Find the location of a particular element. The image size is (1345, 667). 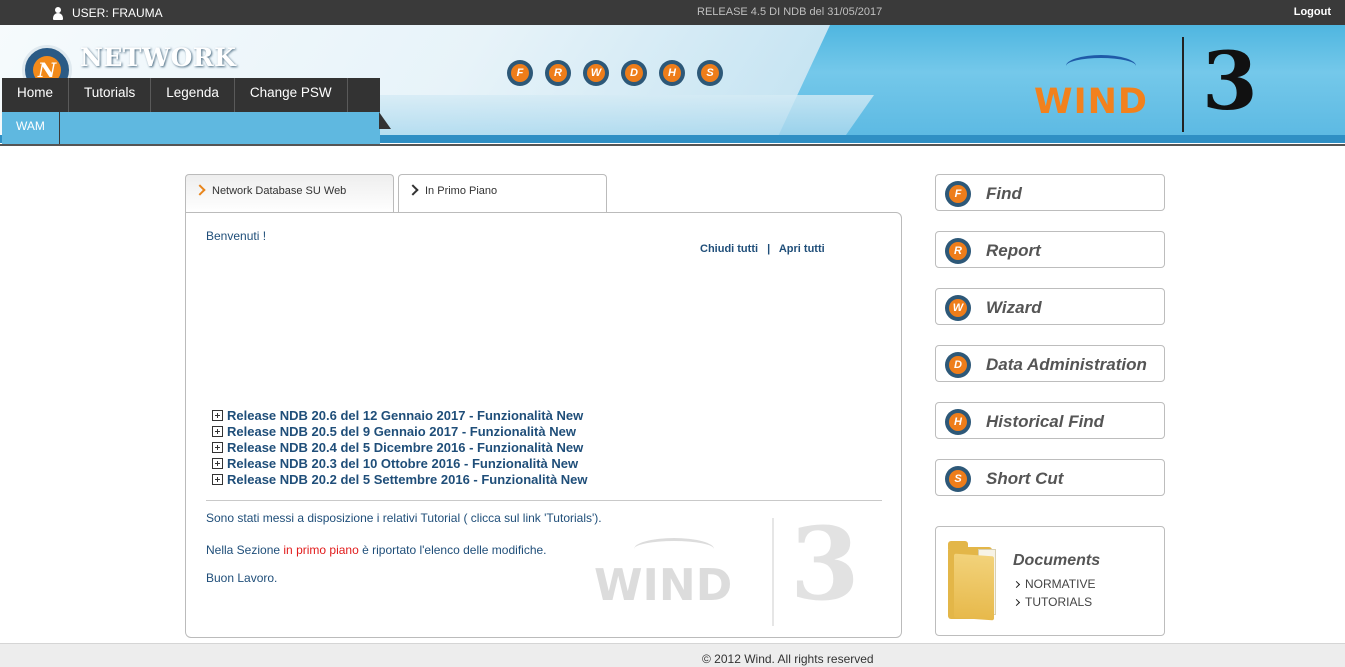

quick-icons: F R W D H S is located at coordinates (615, 73).